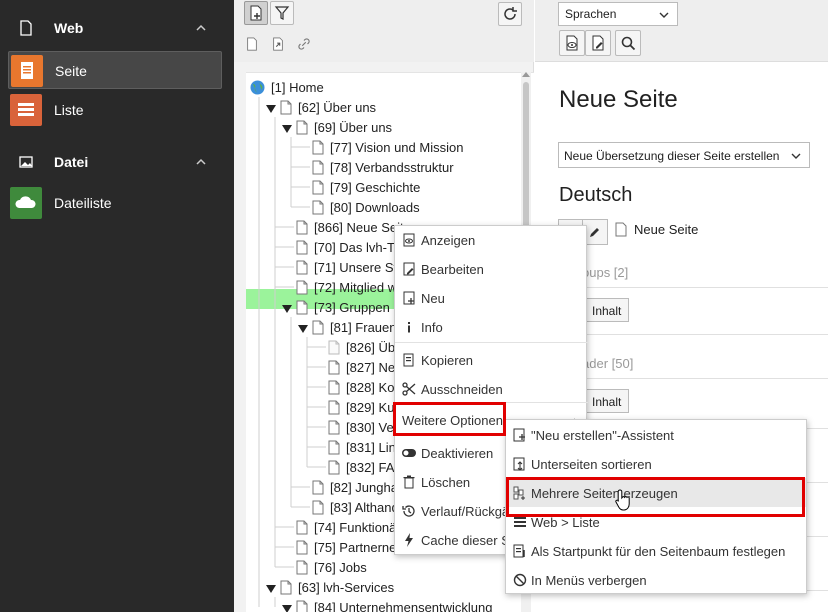 Image resolution: width=828 pixels, height=612 pixels. Describe the element at coordinates (330, 587) in the screenshot. I see `tree-node: [63] lvh-Services` at that location.